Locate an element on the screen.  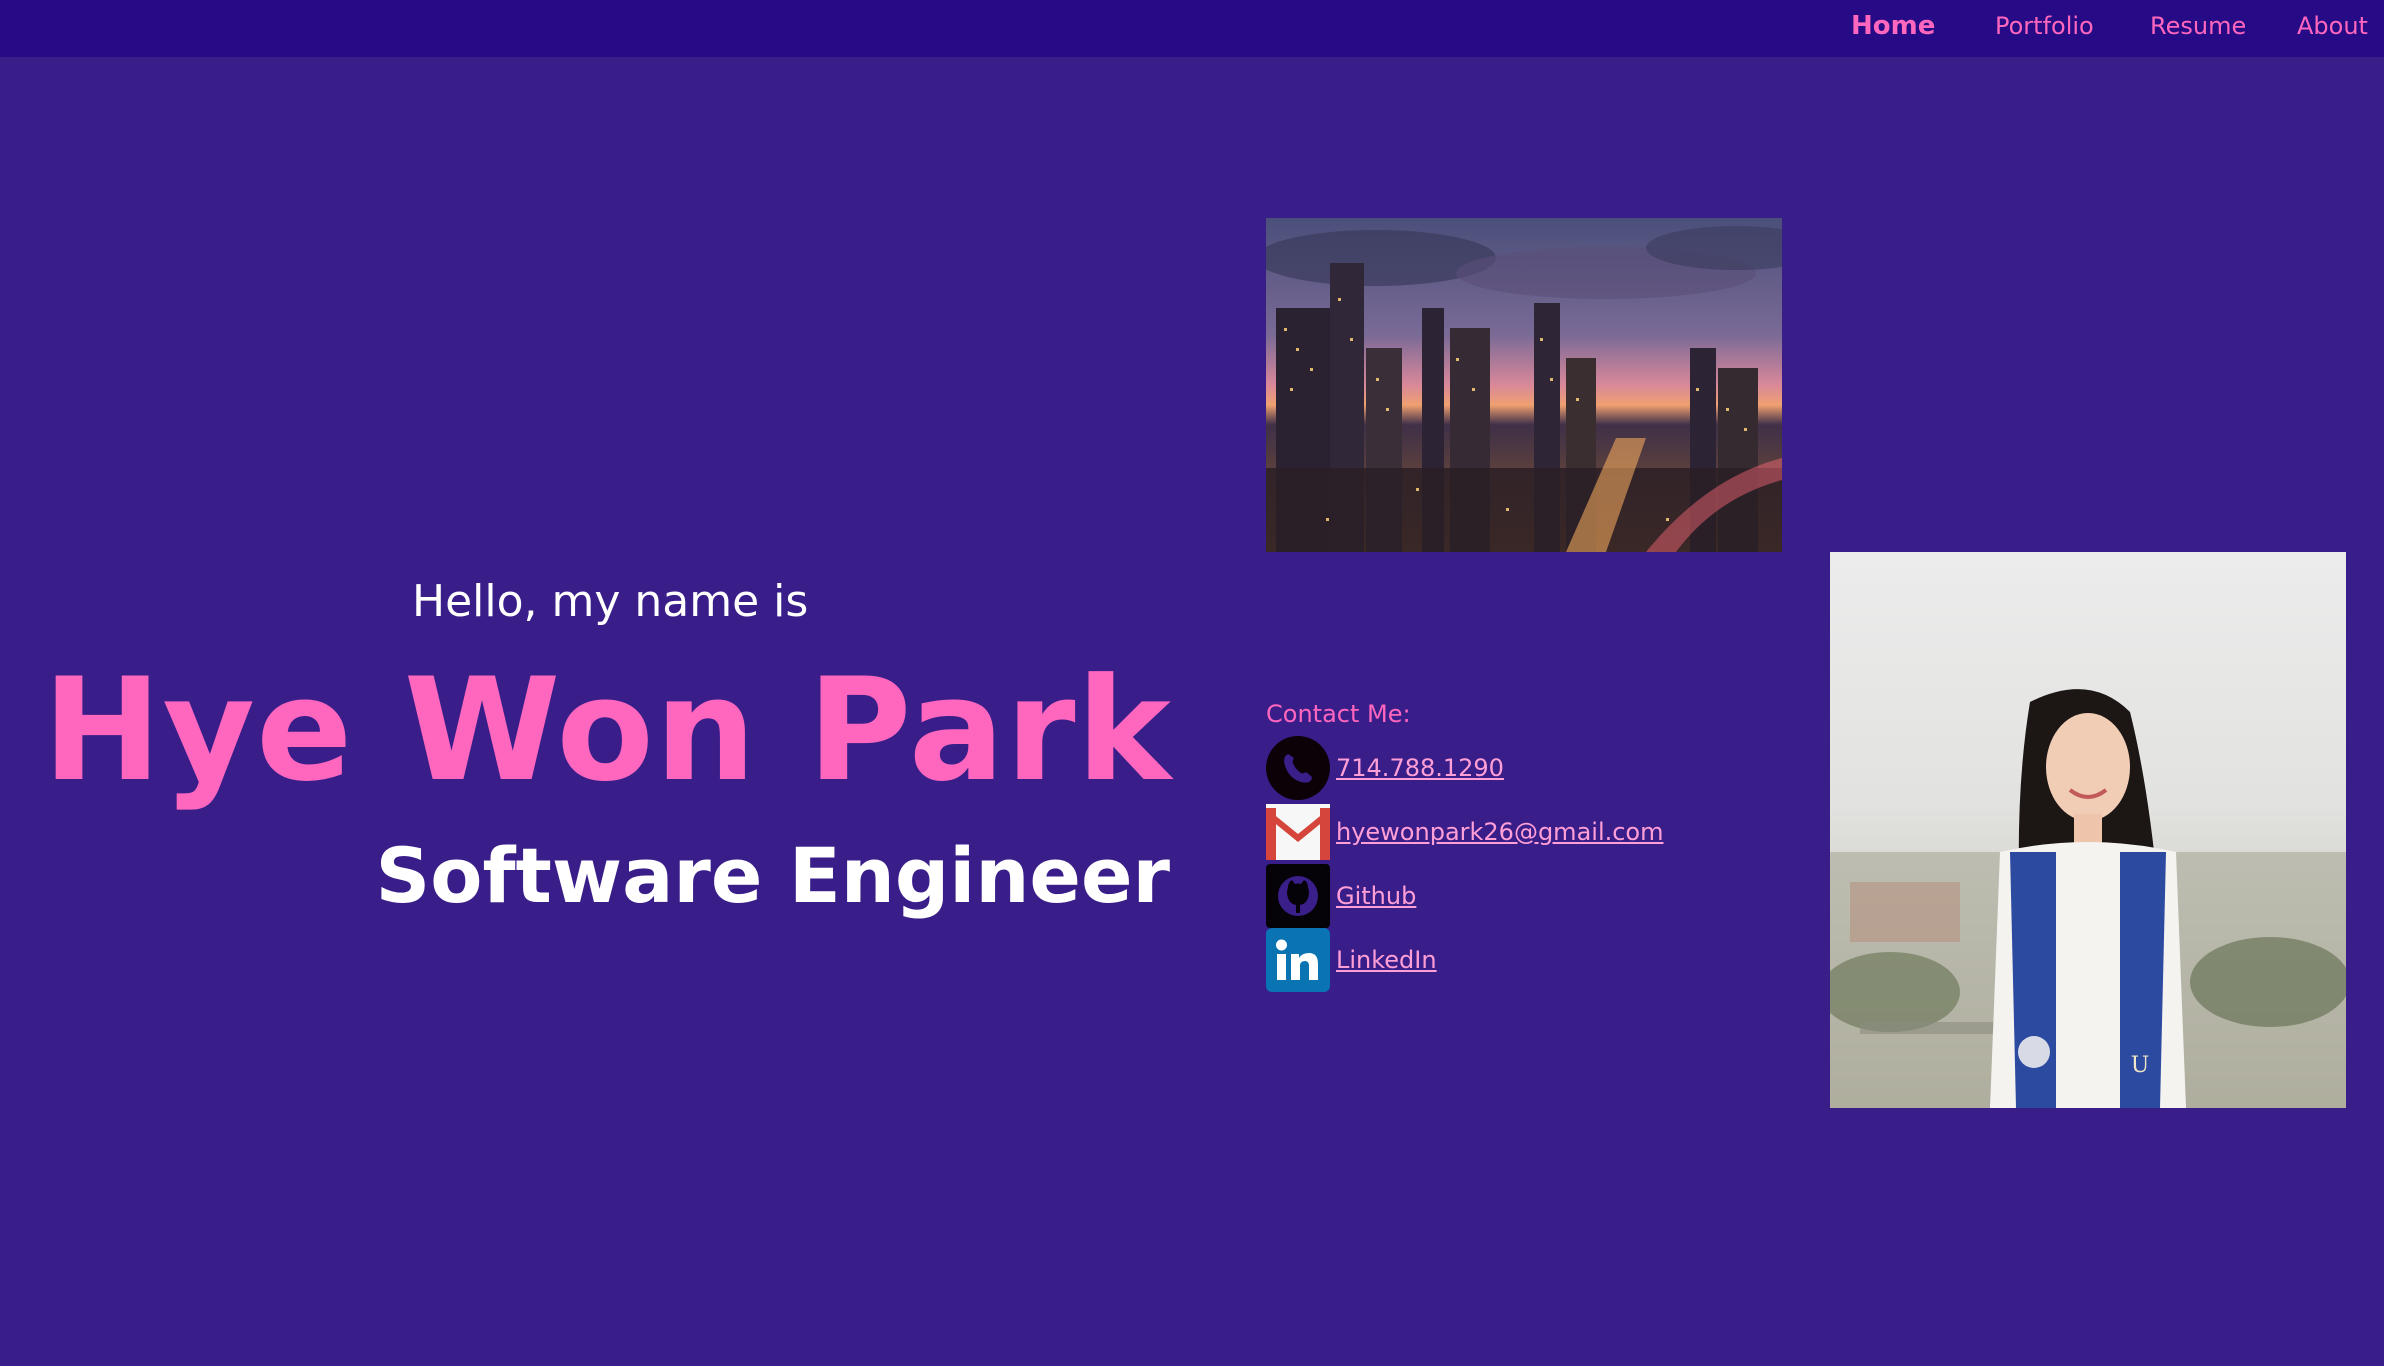
city-skyline-image is located at coordinates (1524, 385).